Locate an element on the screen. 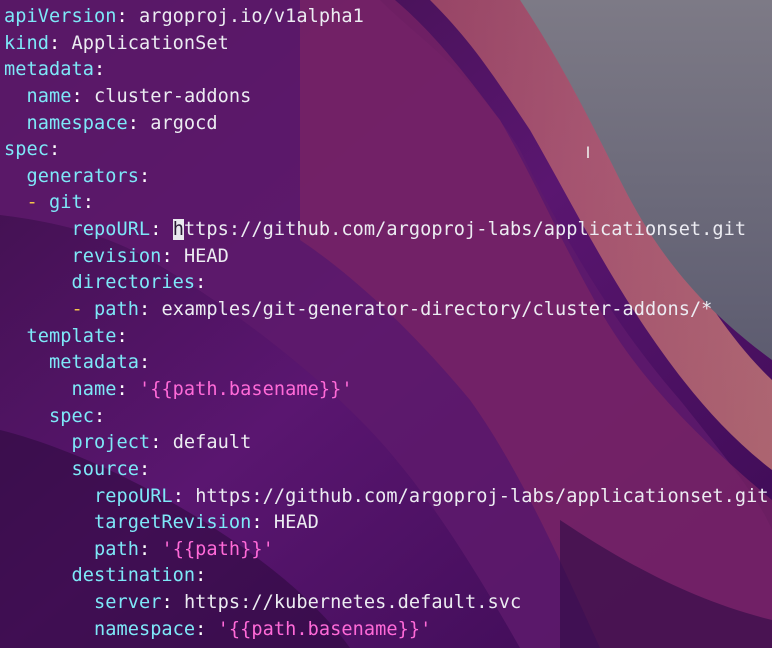  text-cursor-ibeam-icon: I is located at coordinates (588, 152).